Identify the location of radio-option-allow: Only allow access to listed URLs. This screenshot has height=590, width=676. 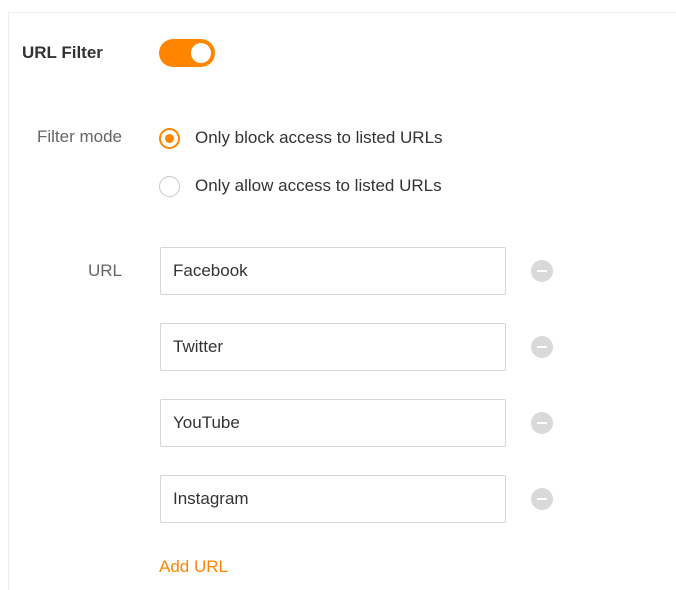
(300, 186).